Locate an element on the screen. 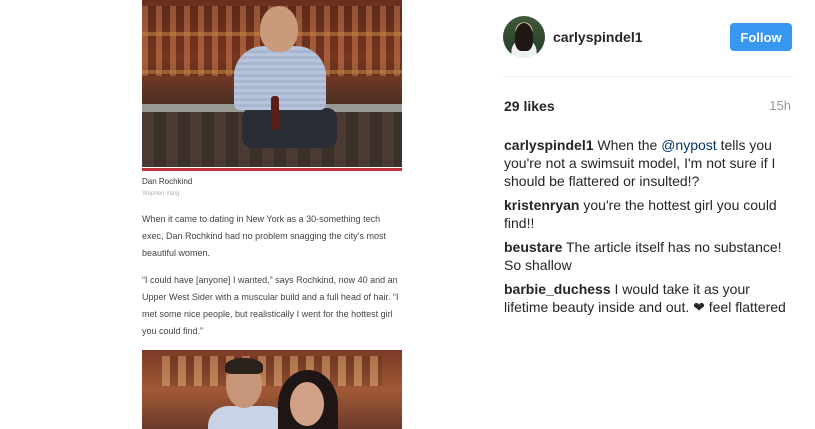 The height and width of the screenshot is (429, 815). header-divider is located at coordinates (648, 76).